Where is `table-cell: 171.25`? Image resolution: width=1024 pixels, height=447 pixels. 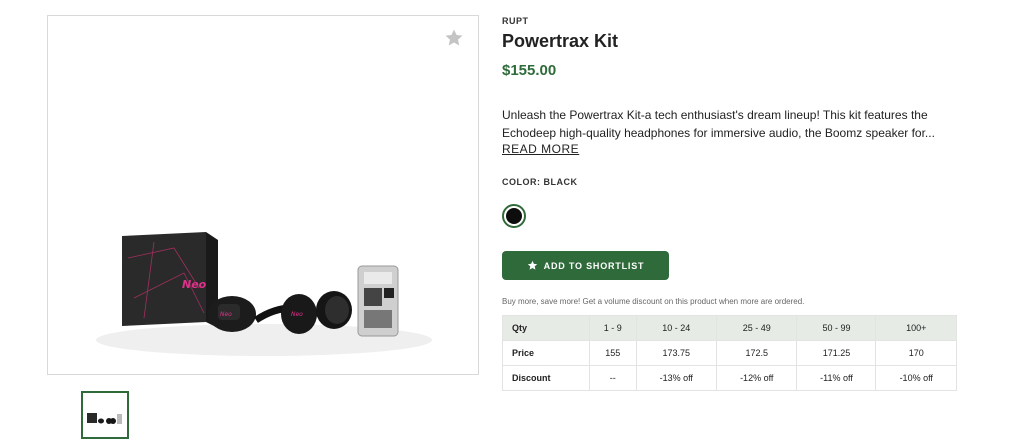
table-cell: 171.25 is located at coordinates (836, 353).